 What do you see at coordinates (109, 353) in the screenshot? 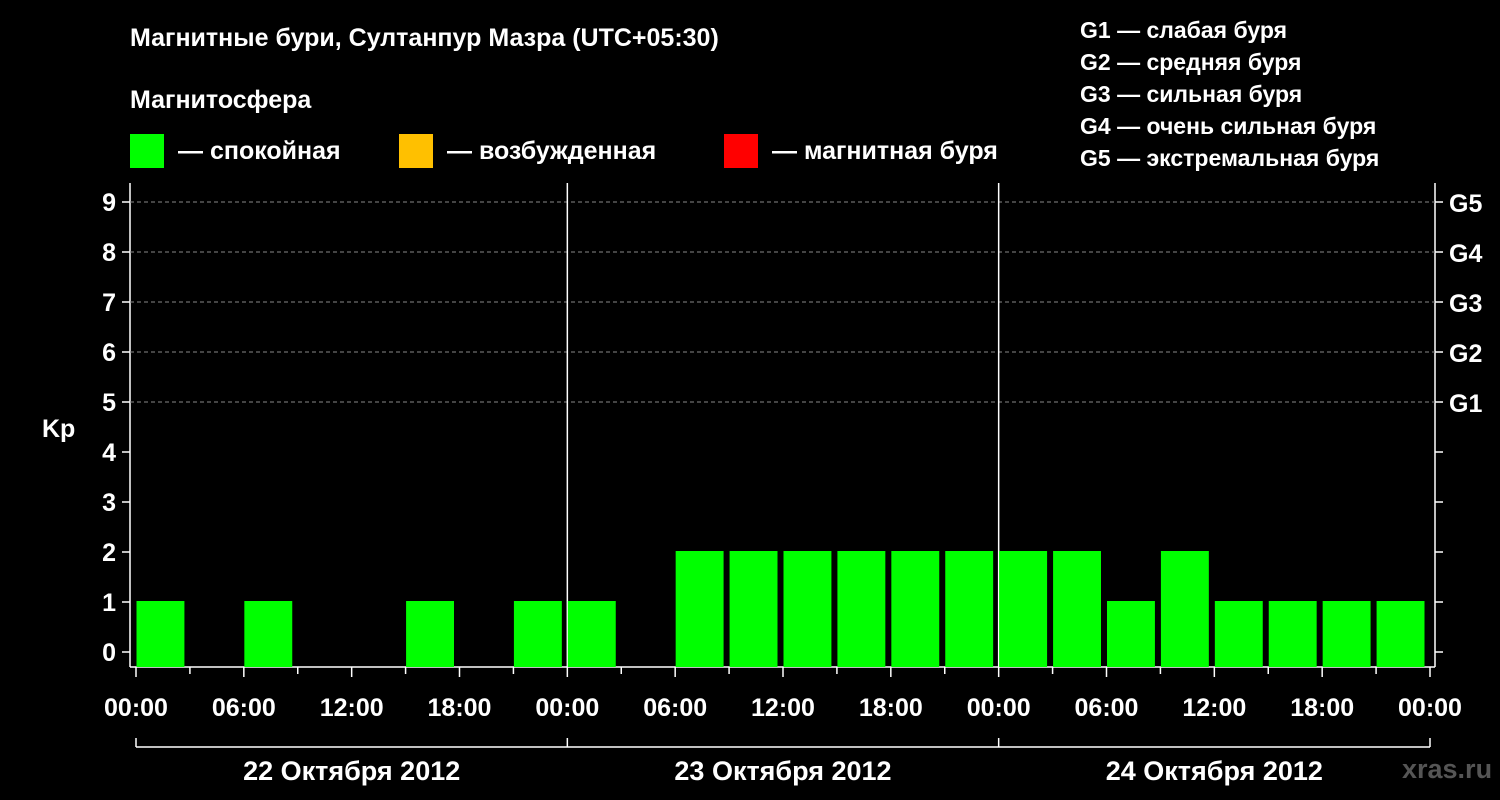
I see `y-tick-label: 6` at bounding box center [109, 353].